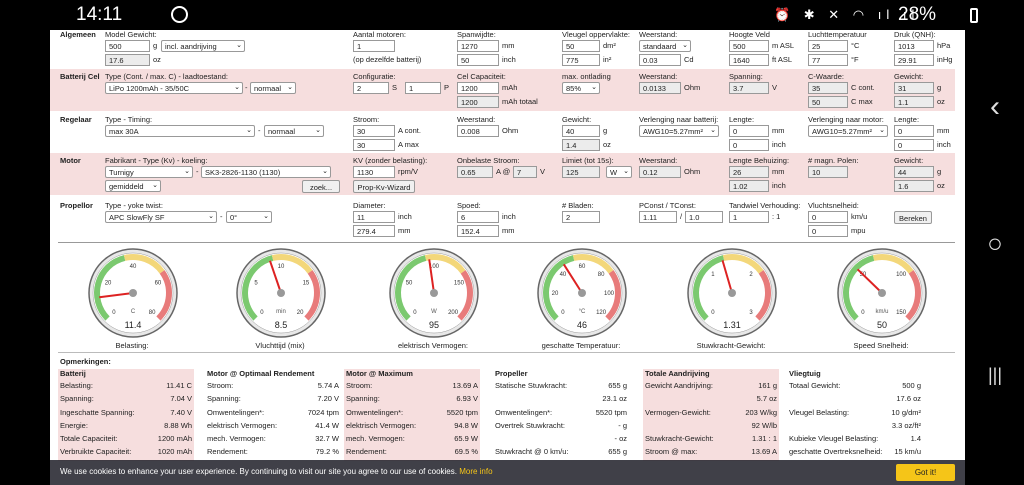 Image resolution: width=1024 pixels, height=485 pixels. What do you see at coordinates (828, 231) in the screenshot?
I see `speed-mph-input: 0` at bounding box center [828, 231].